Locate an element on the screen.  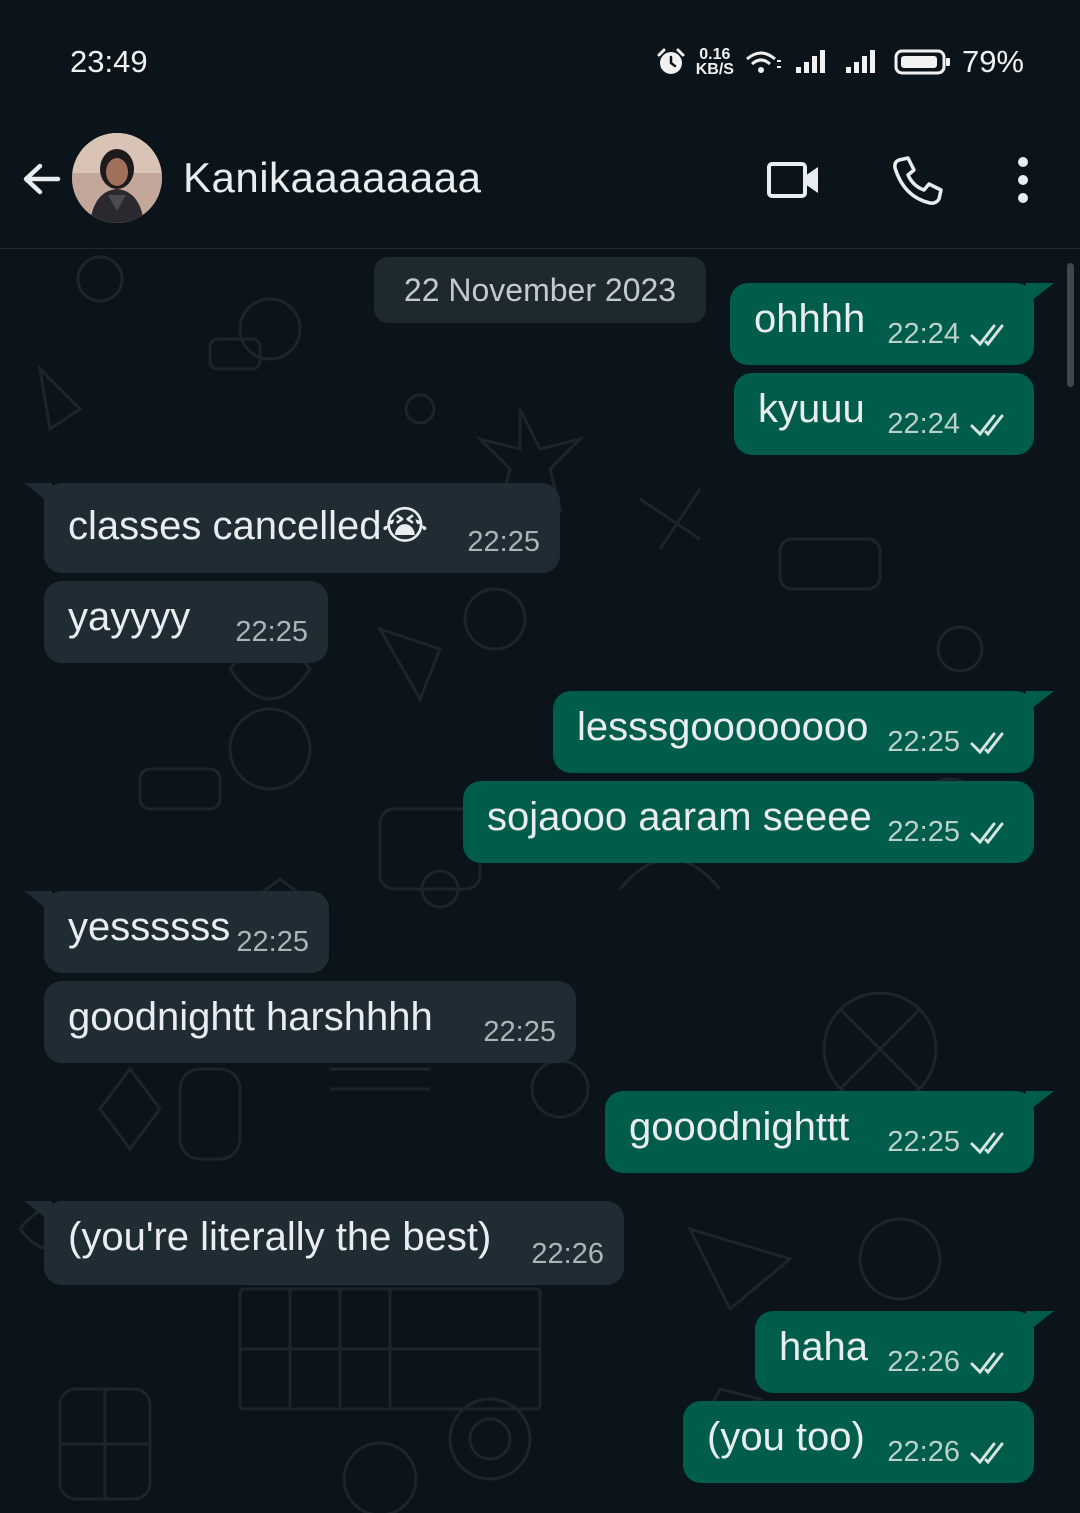
status-bar: 23:49 0.16 KB/S 79% is located at coordinates (540, 59).